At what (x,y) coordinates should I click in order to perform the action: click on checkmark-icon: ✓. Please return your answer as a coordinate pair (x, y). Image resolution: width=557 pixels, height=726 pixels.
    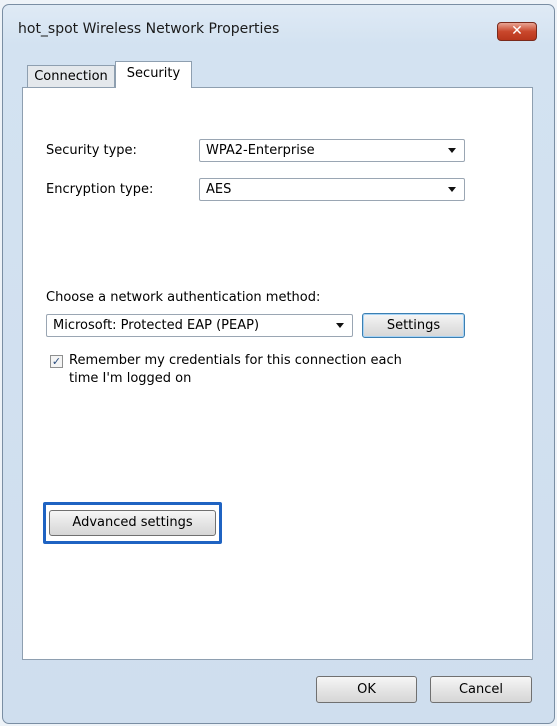
    Looking at the image, I should click on (56, 361).